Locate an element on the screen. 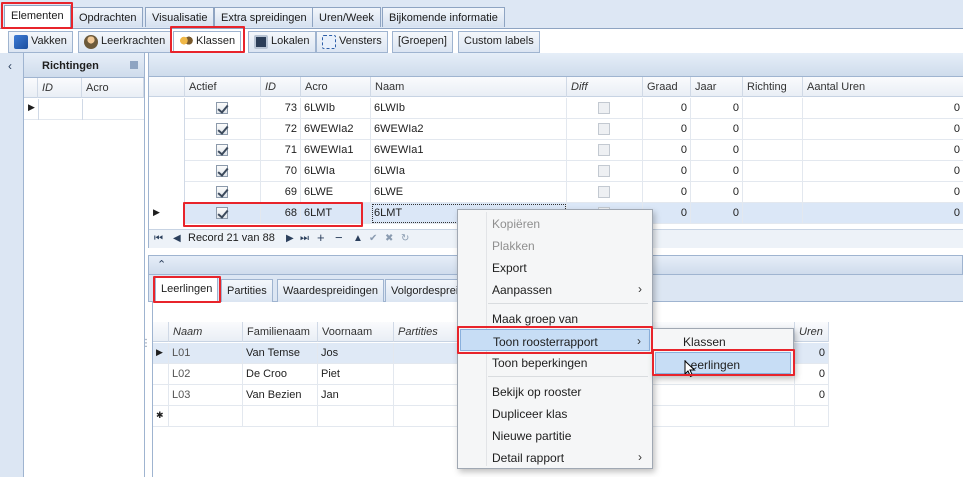 The height and width of the screenshot is (477, 963). menu-item-toon-roosterrapport: Toon roosterrapport › is located at coordinates (555, 340).